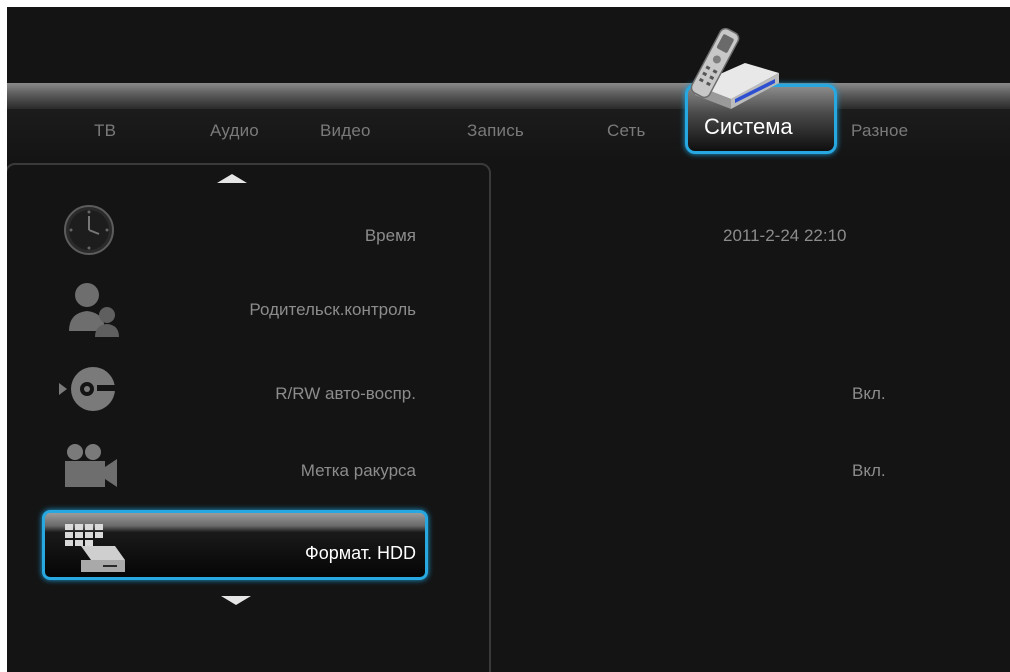 The image size is (1010, 672). Describe the element at coordinates (332, 310) in the screenshot. I see `menu-item-parental-label: Родительск.контроль` at that location.